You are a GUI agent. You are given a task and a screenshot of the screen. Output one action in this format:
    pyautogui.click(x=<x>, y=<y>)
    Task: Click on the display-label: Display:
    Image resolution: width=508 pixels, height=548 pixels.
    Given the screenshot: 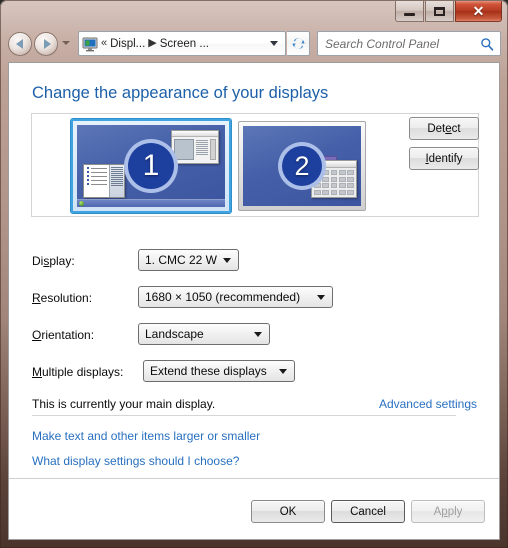 What is the action you would take?
    pyautogui.click(x=53, y=261)
    